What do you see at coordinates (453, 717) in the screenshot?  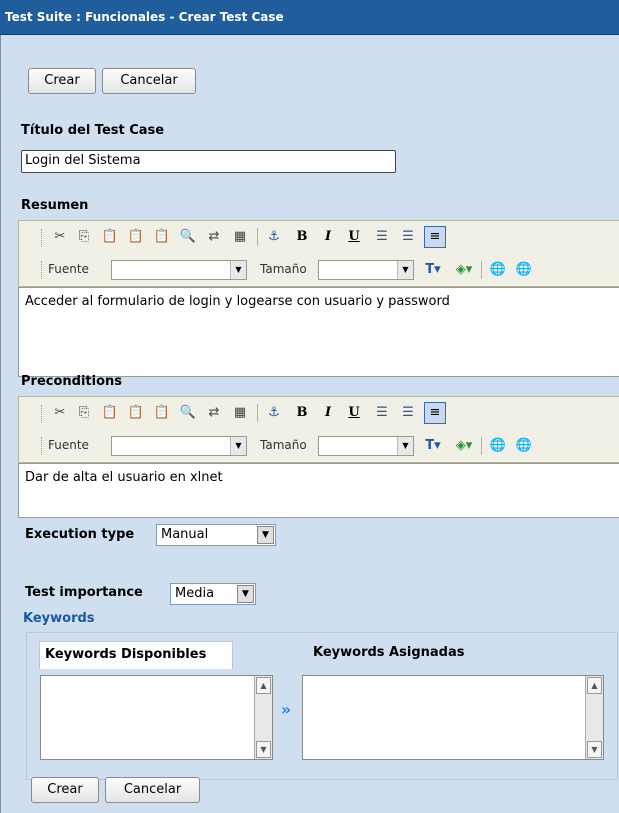 I see `assigned-keywords-list: ▲ ▼` at bounding box center [453, 717].